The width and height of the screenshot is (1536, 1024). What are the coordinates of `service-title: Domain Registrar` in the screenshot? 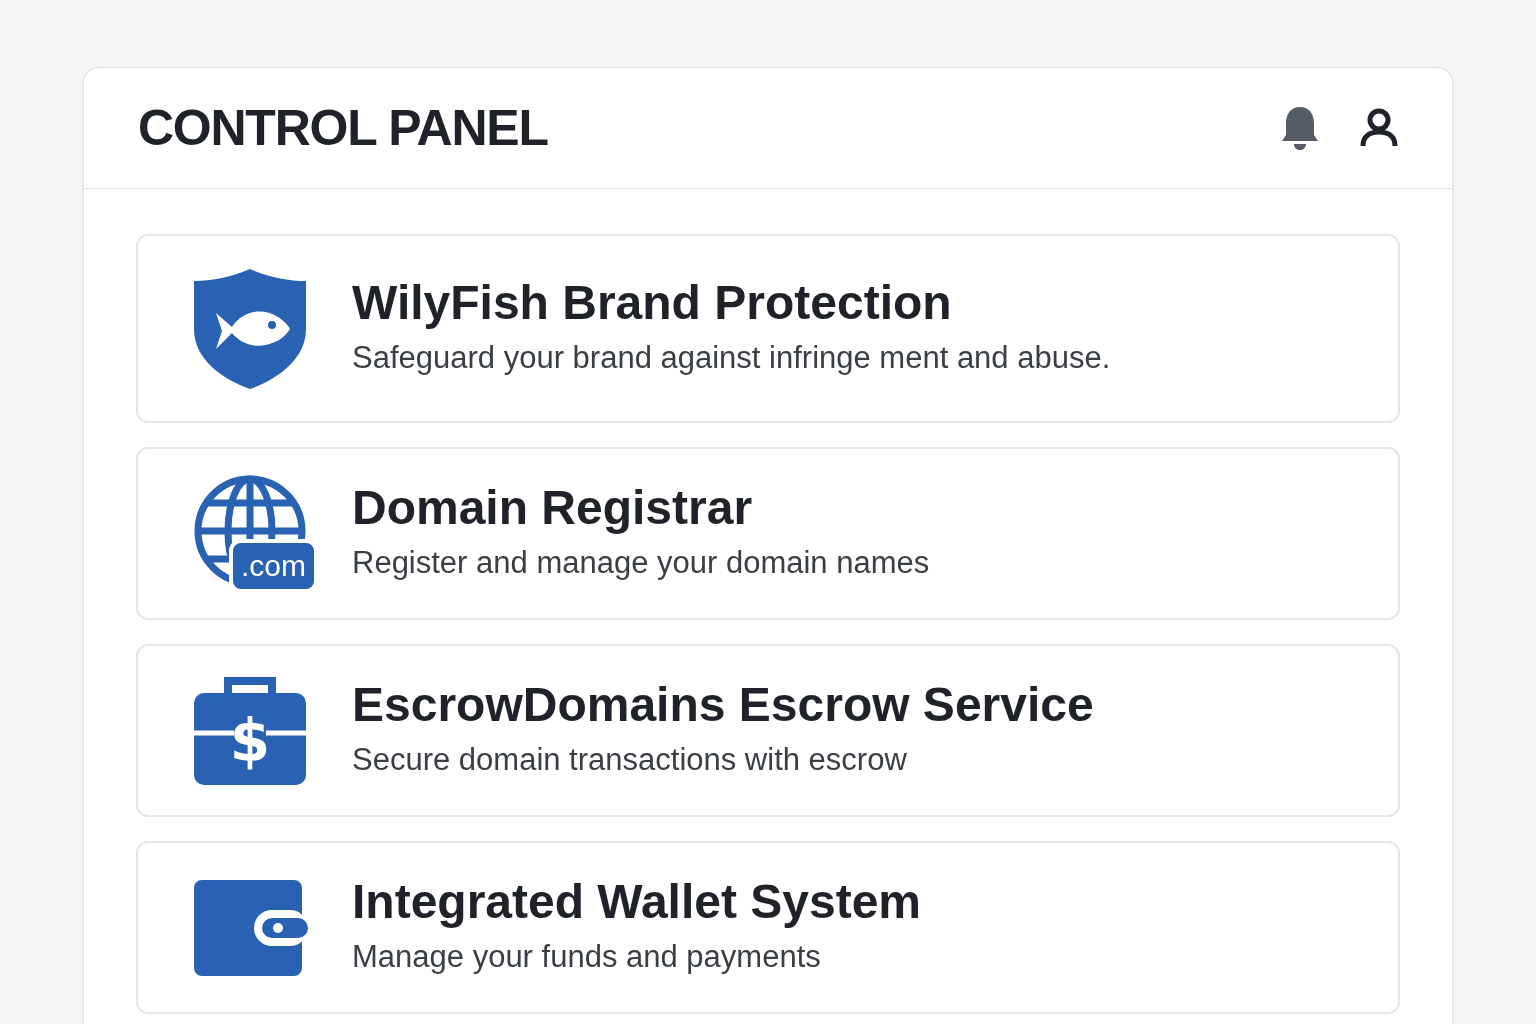 It's located at (553, 508).